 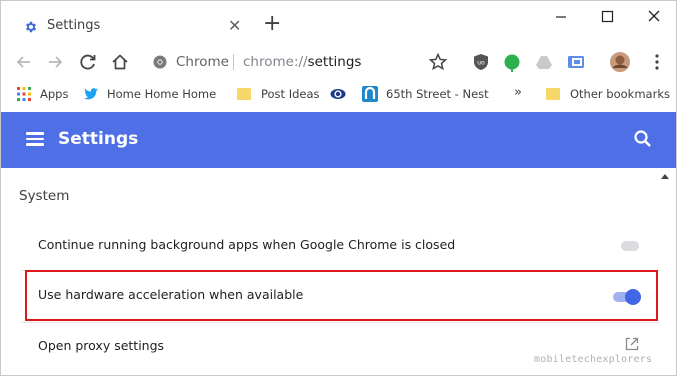 What do you see at coordinates (202, 62) in the screenshot?
I see `omnibox-site-name: Chrome` at bounding box center [202, 62].